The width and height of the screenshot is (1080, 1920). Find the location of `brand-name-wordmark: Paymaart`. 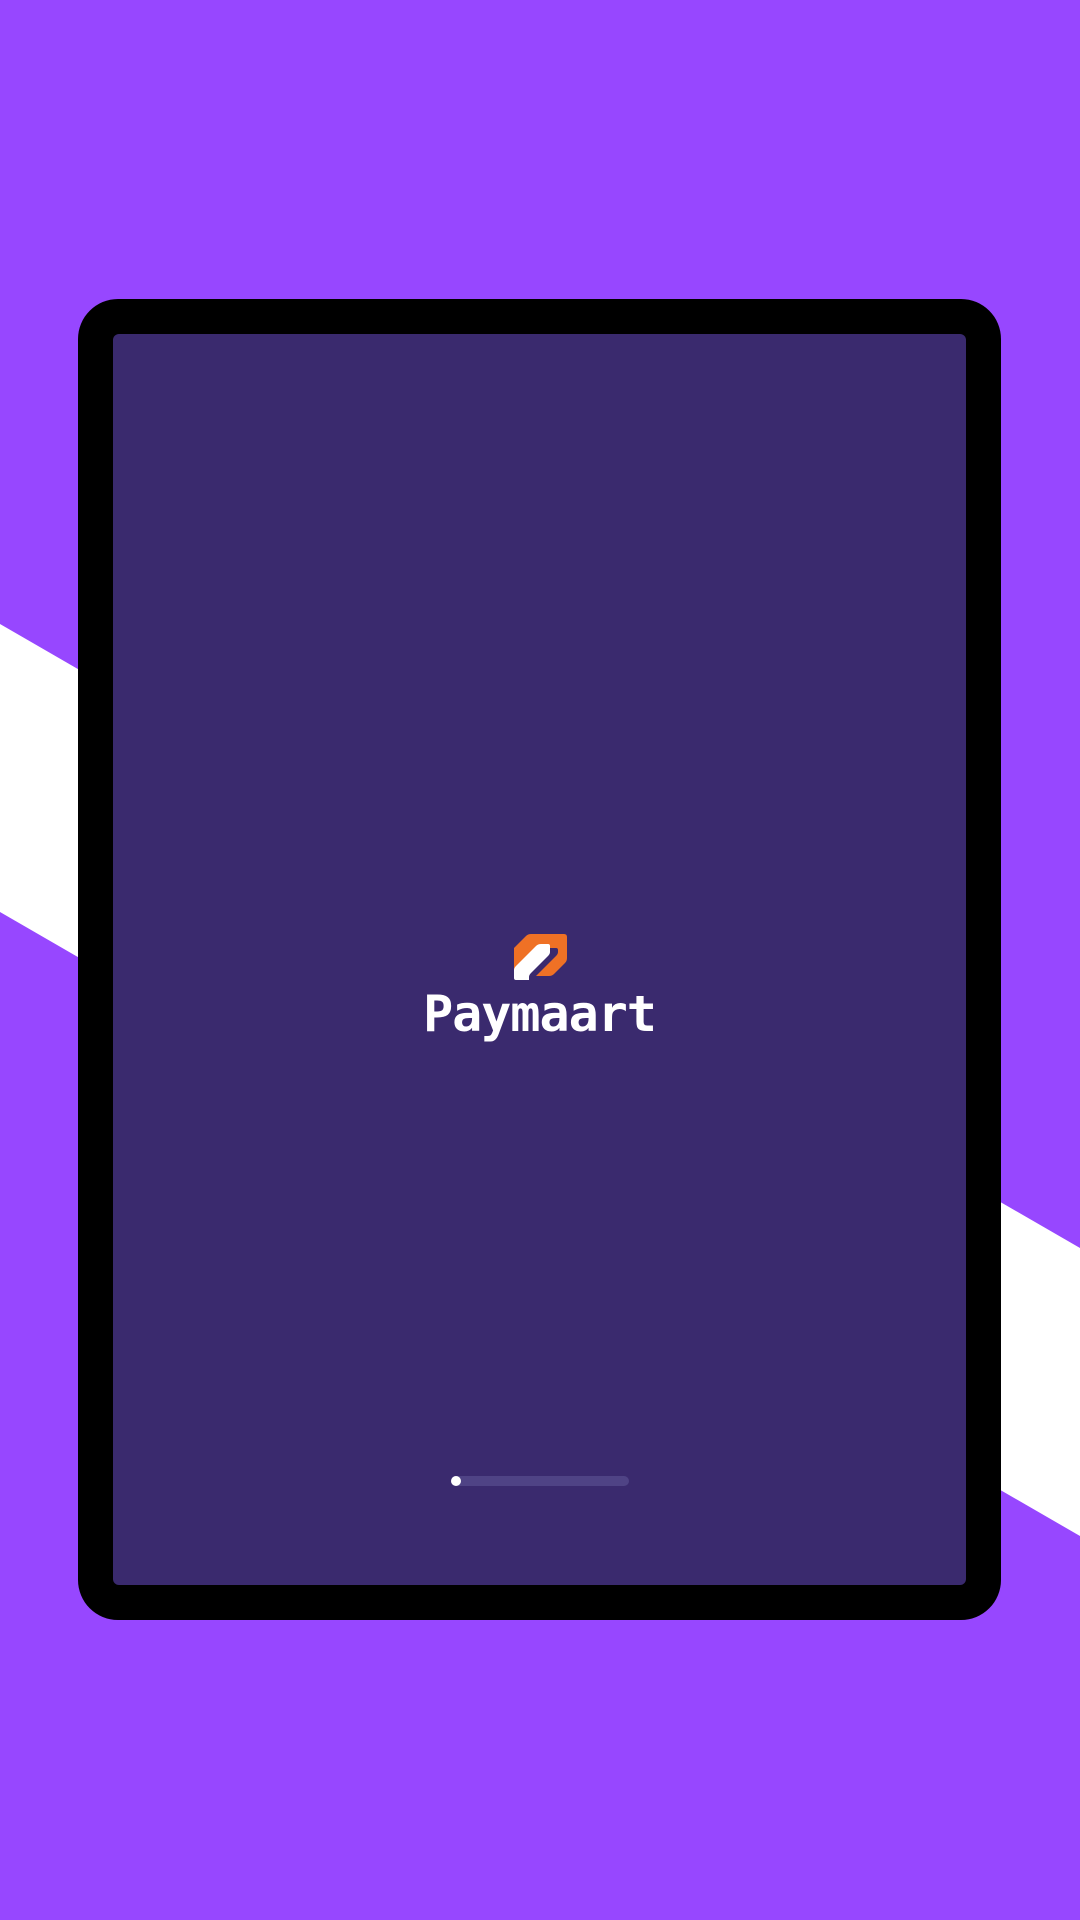

brand-name-wordmark: Paymaart is located at coordinates (540, 1014).